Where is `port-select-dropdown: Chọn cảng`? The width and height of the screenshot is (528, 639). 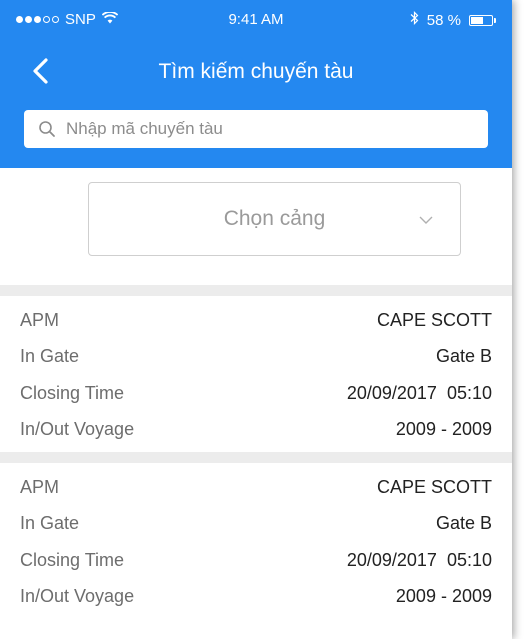
port-select-dropdown: Chọn cảng is located at coordinates (274, 219).